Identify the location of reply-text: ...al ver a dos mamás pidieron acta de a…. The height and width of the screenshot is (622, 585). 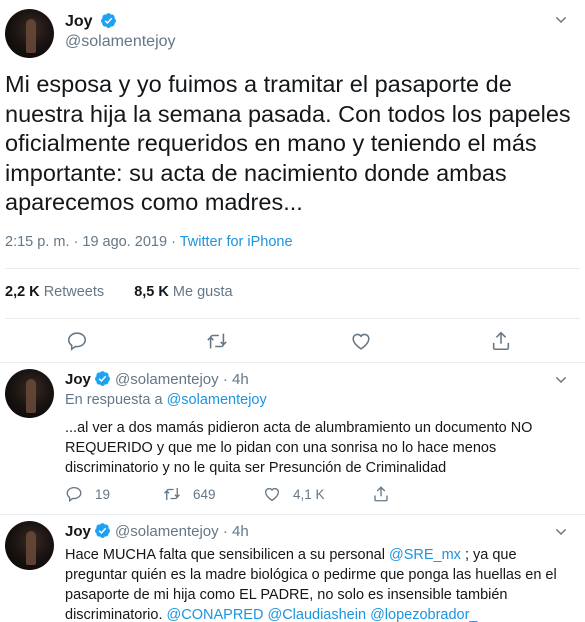
(299, 448).